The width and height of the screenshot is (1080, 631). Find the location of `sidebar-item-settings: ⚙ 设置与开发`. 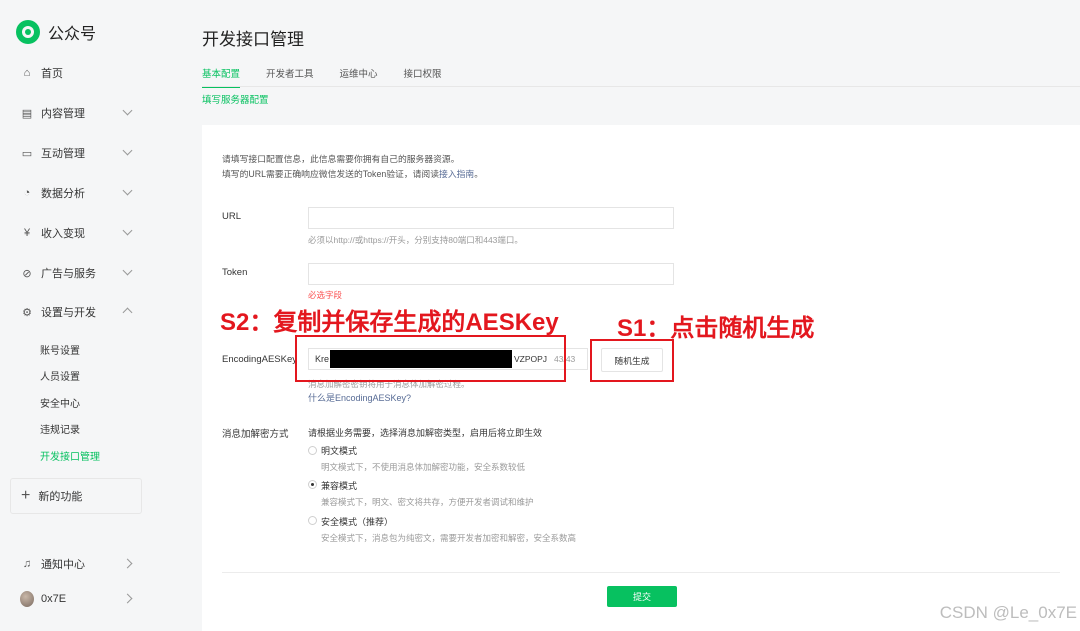

sidebar-item-settings: ⚙ 设置与开发 is located at coordinates (77, 312).